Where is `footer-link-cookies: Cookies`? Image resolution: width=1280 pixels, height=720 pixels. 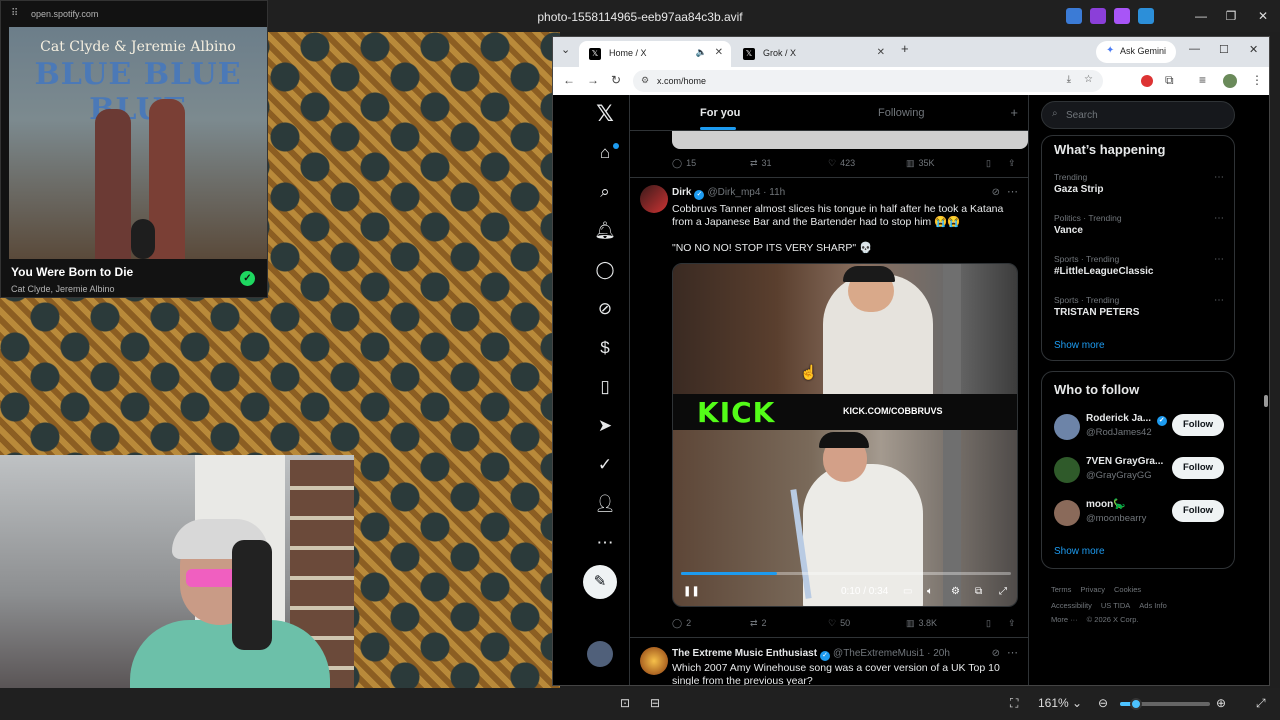
footer-link-cookies: Cookies is located at coordinates (1127, 589).